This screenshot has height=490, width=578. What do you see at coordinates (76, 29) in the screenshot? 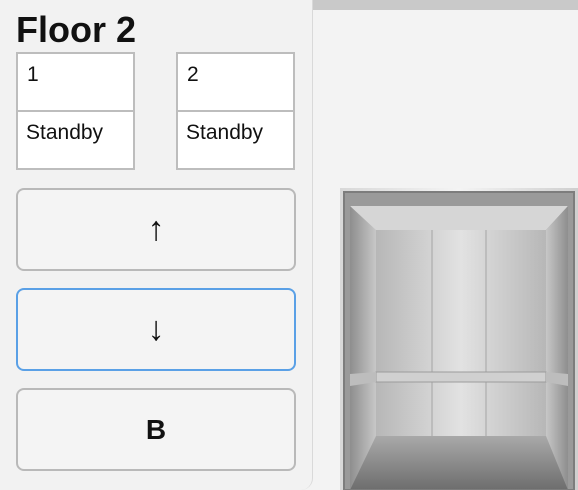
I see `floor-title: Floor 2` at bounding box center [76, 29].